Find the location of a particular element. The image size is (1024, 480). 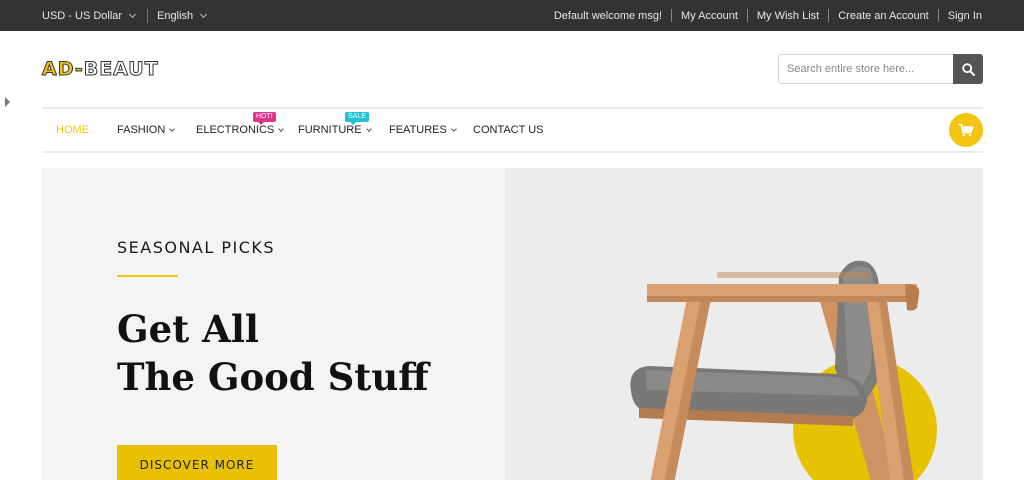

hero-headline-line1: Get All is located at coordinates (188, 329).